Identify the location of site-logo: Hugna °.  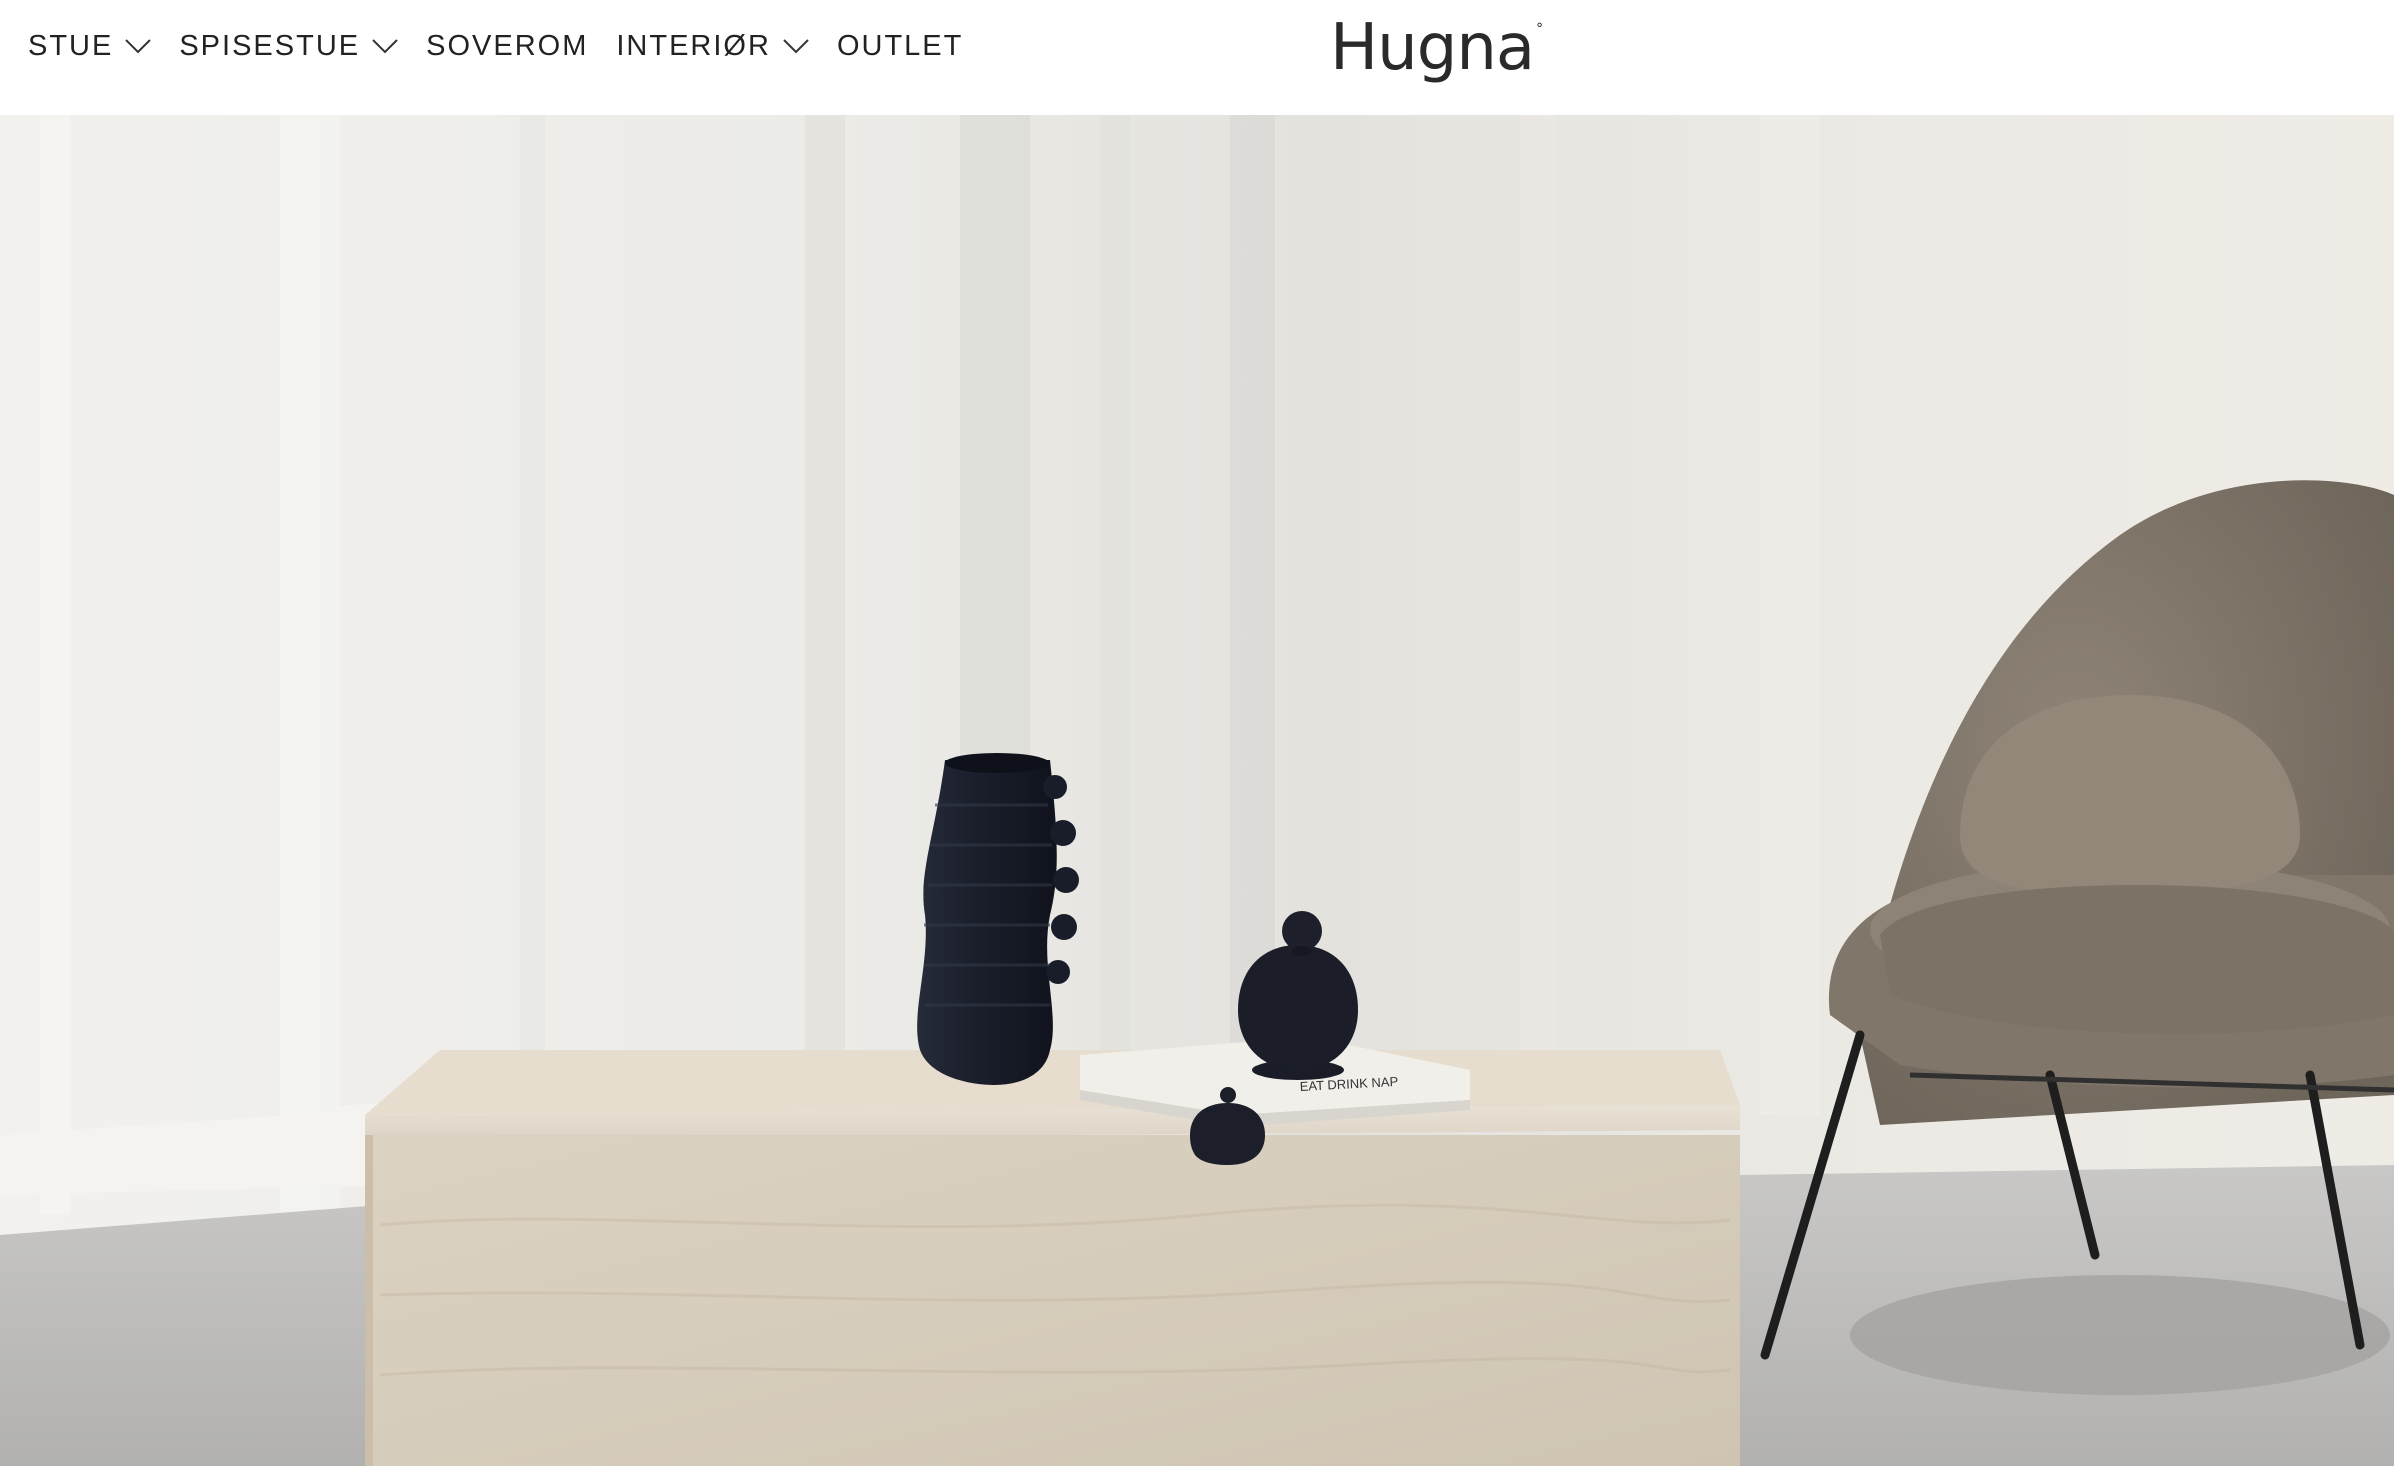
(1436, 48).